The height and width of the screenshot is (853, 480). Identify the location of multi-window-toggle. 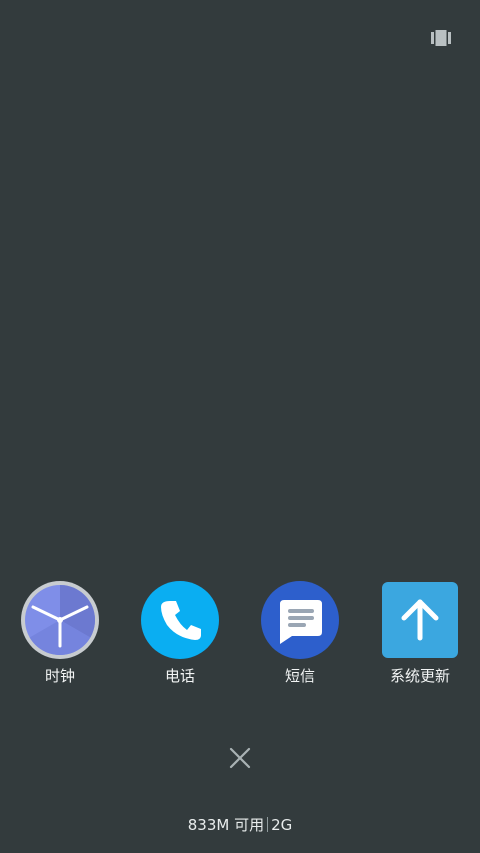
(441, 38).